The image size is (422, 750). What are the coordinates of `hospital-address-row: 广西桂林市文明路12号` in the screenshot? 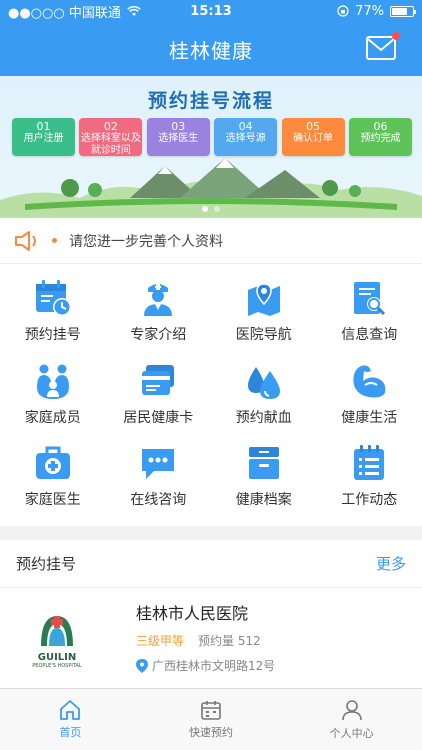 It's located at (205, 665).